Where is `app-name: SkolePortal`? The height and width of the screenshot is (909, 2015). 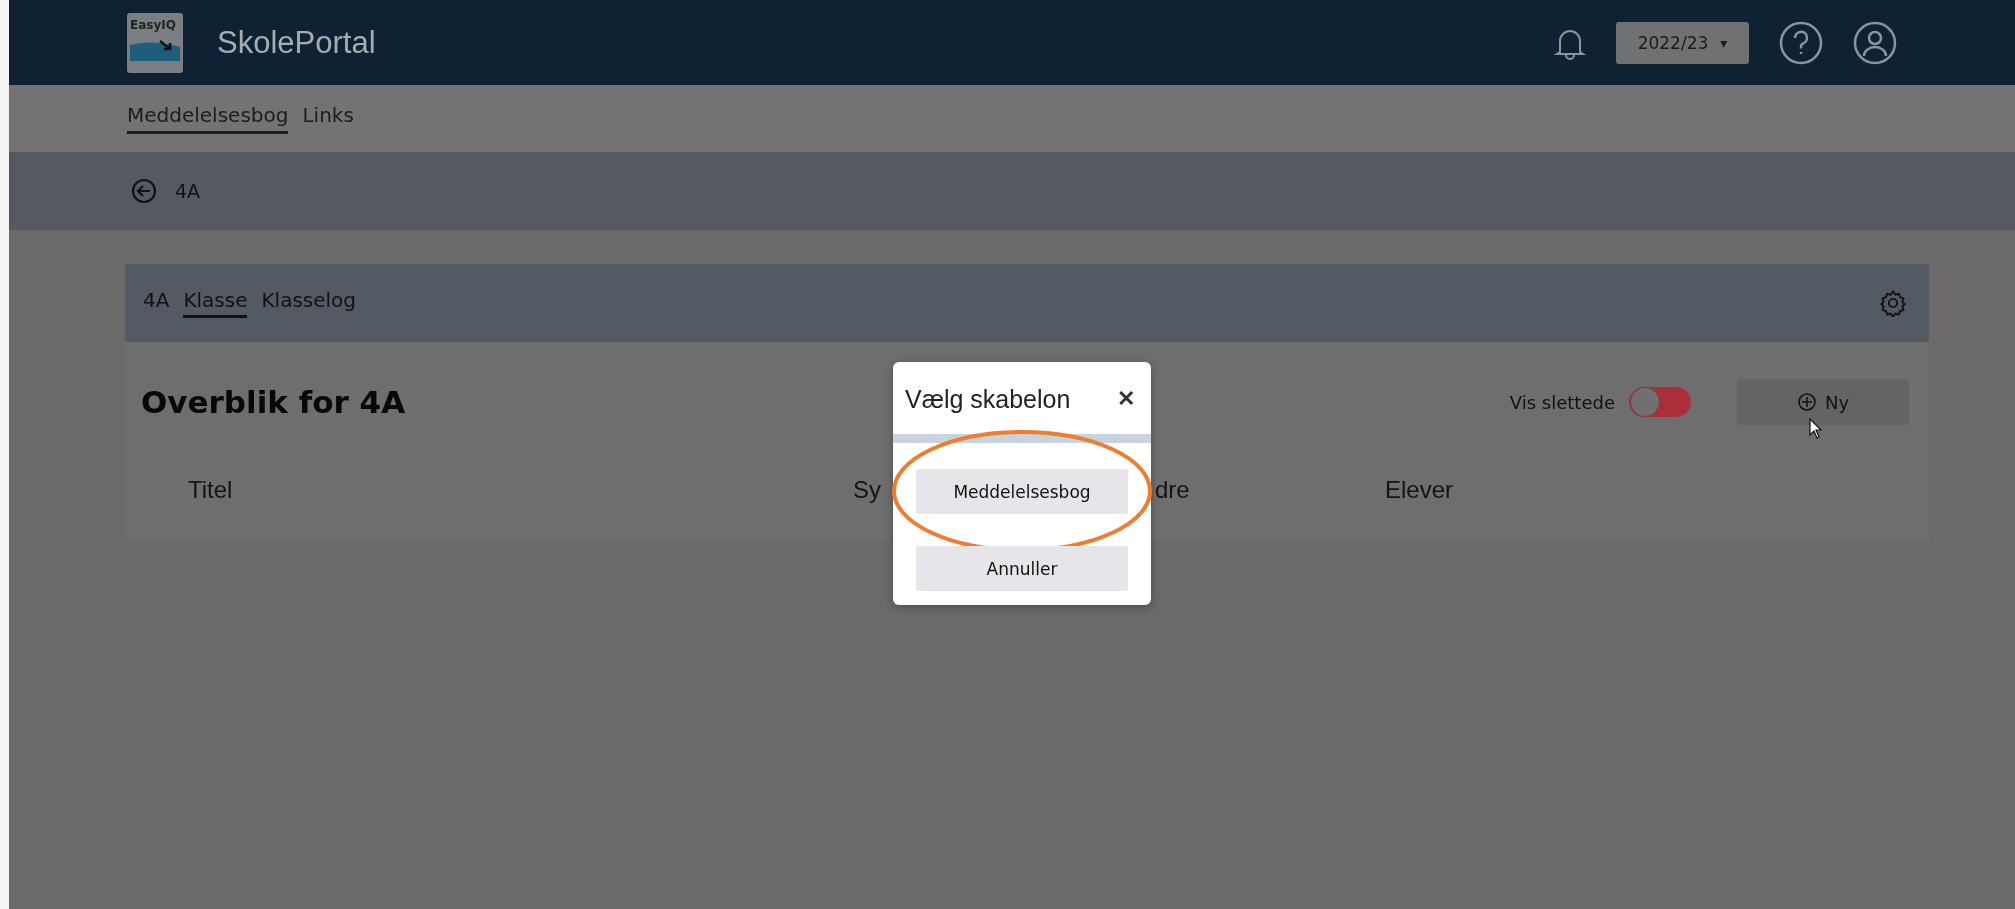
app-name: SkolePortal is located at coordinates (296, 42).